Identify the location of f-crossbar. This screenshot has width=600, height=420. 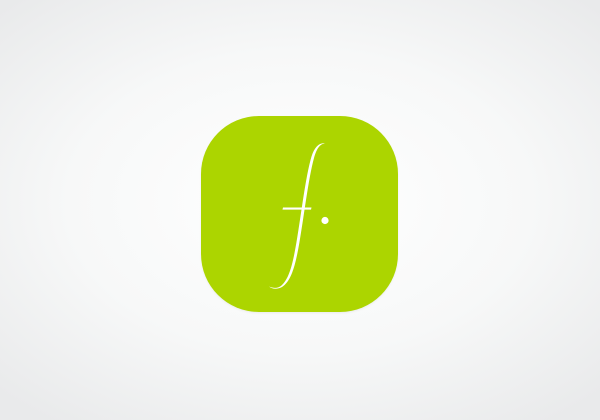
(297, 208).